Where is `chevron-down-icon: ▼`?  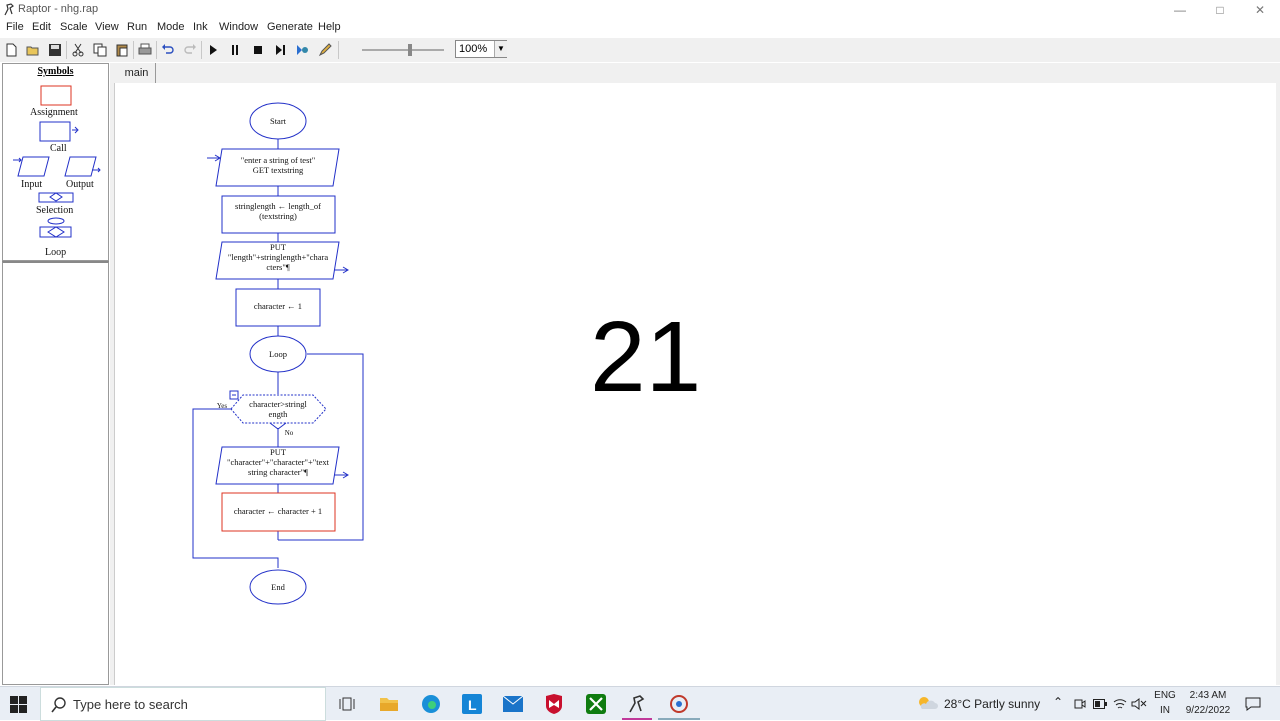
chevron-down-icon: ▼ is located at coordinates (500, 49).